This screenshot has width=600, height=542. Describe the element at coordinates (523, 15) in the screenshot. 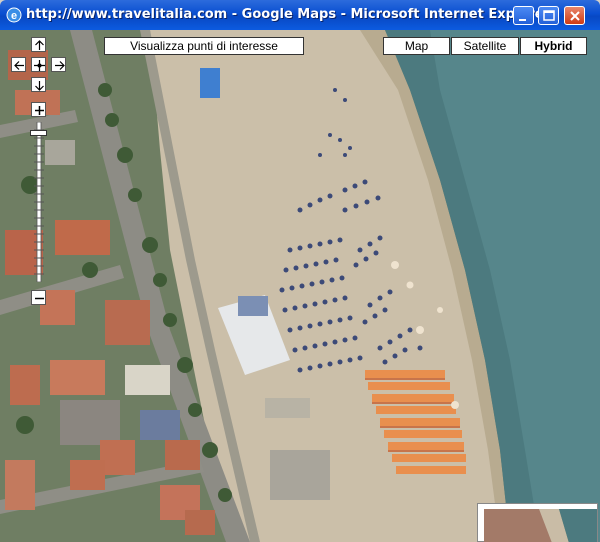

I see `minimize-button` at that location.